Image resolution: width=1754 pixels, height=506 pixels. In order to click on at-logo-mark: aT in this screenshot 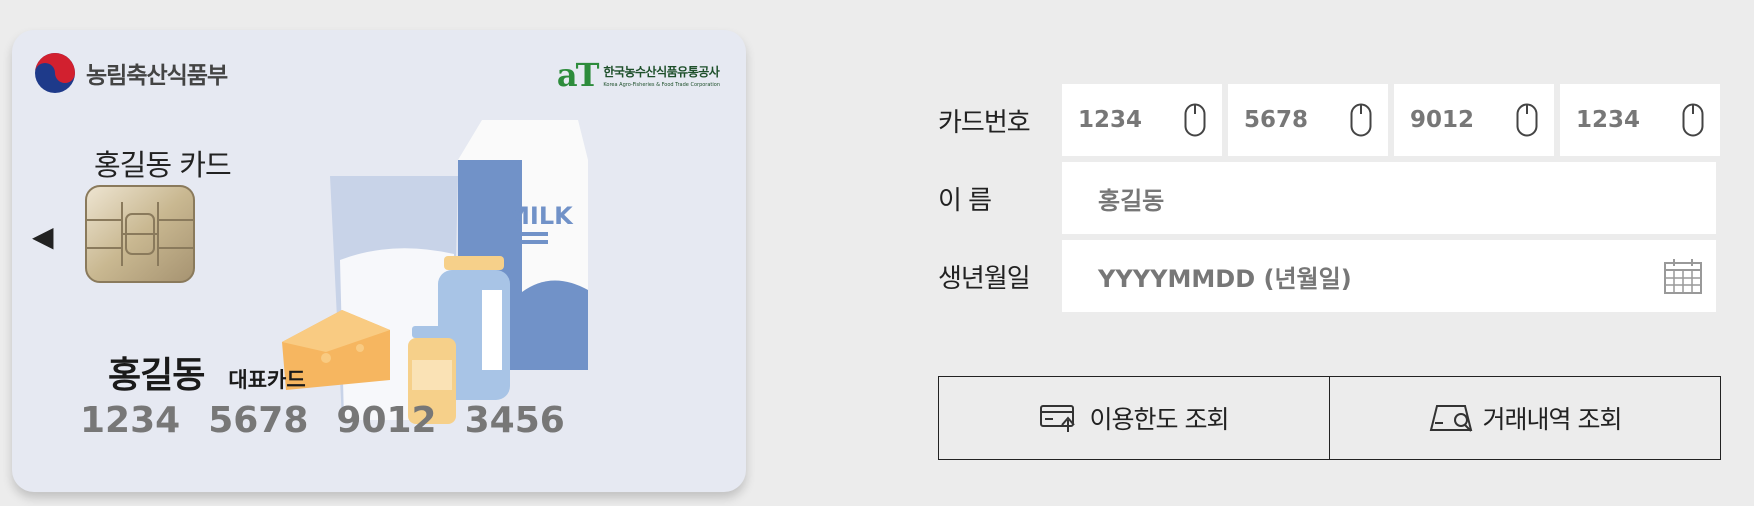, I will do `click(578, 75)`.